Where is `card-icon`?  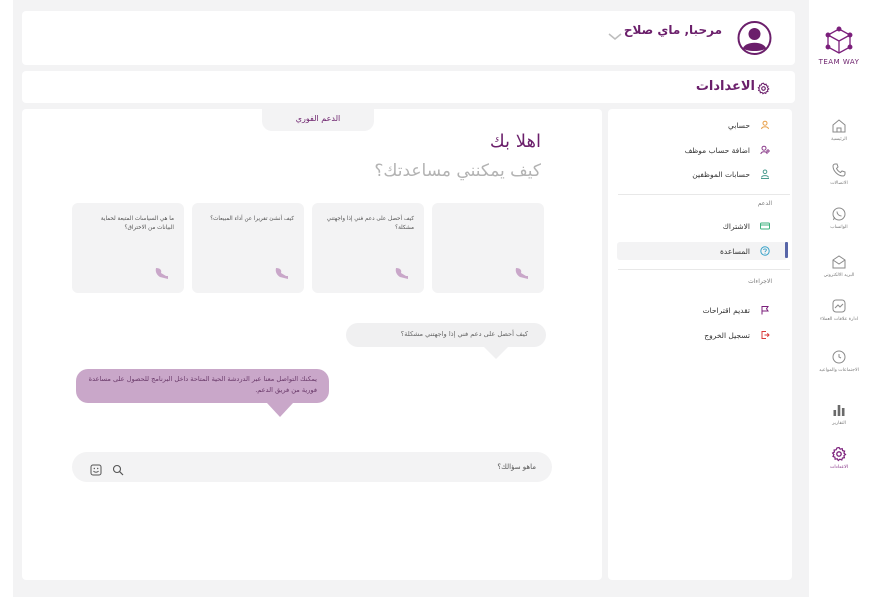
card-icon is located at coordinates (765, 226).